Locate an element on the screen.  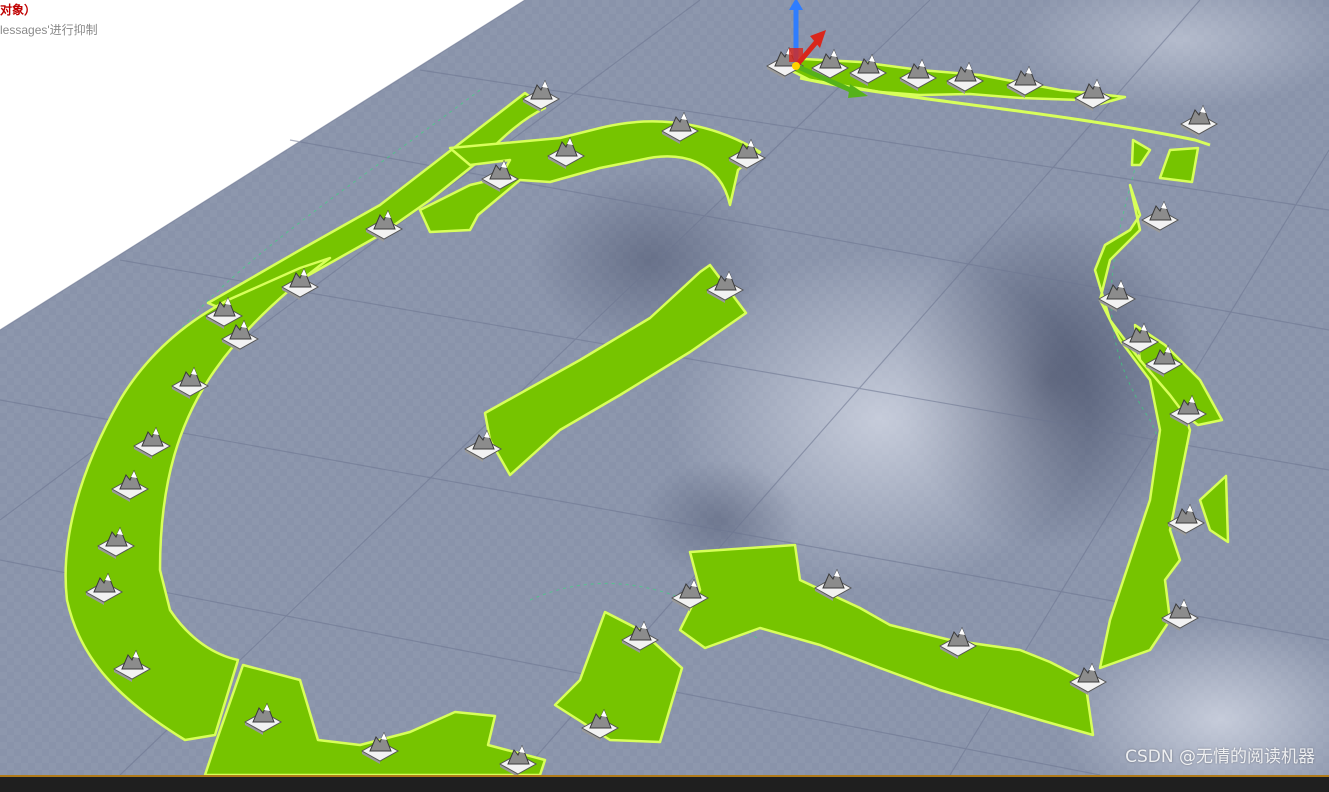
viewport-hint-text: lessages'进行抑制 is located at coordinates (49, 30).